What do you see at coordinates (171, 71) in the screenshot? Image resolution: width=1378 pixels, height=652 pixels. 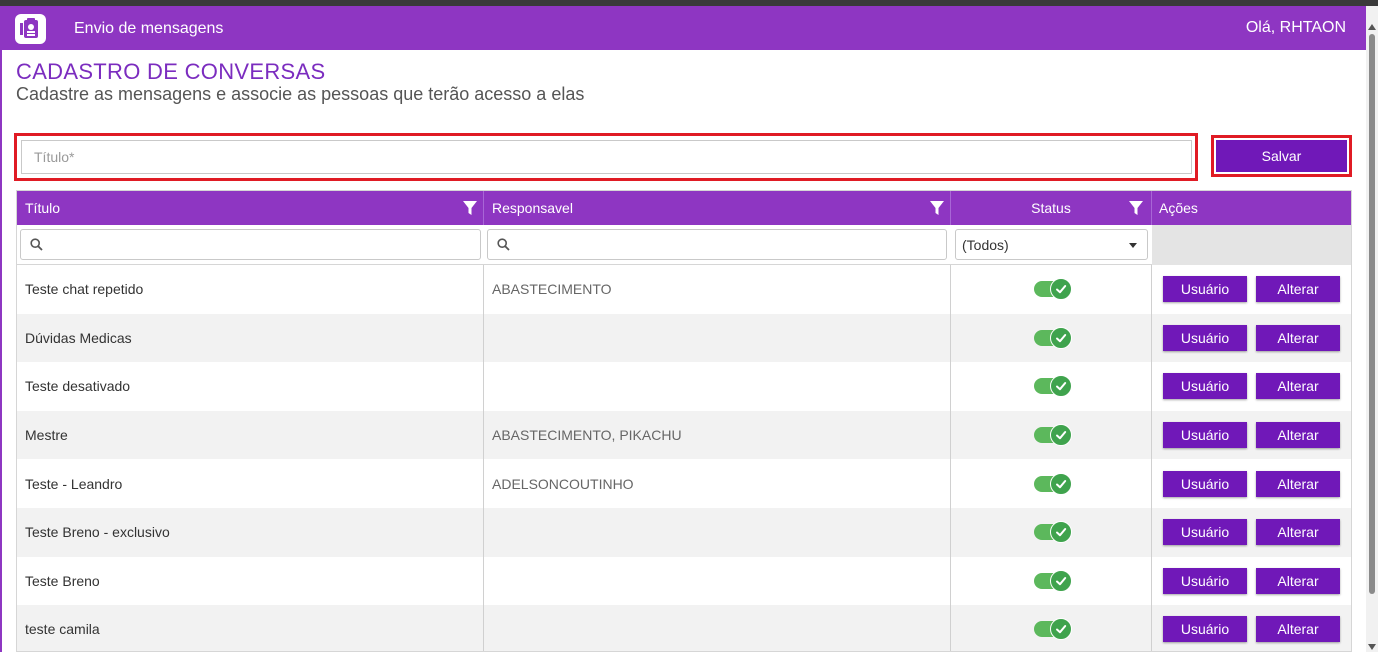 I see `page-title: CADASTRO DE CONVERSAS` at bounding box center [171, 71].